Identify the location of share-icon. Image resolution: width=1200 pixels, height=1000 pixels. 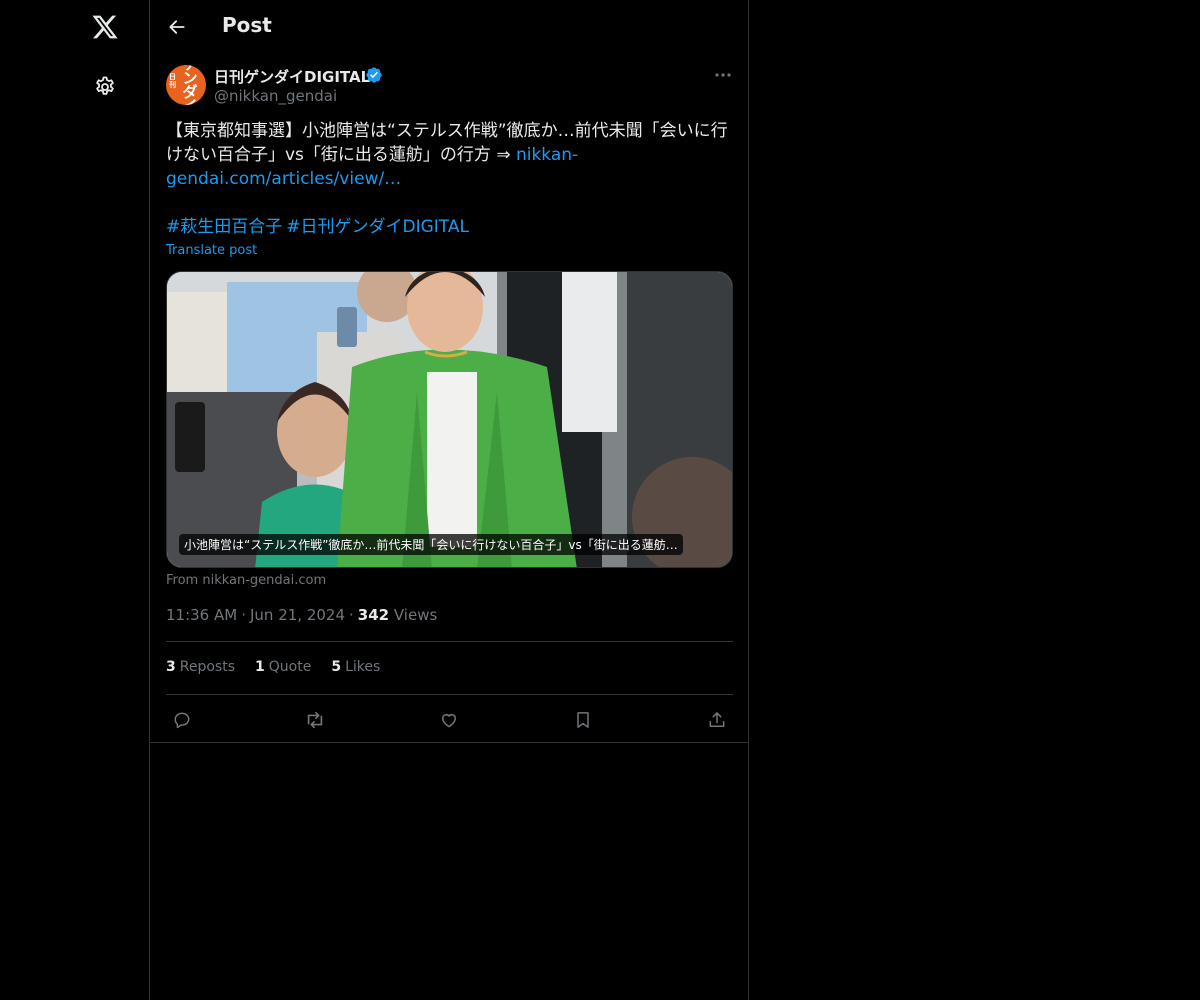
(717, 719).